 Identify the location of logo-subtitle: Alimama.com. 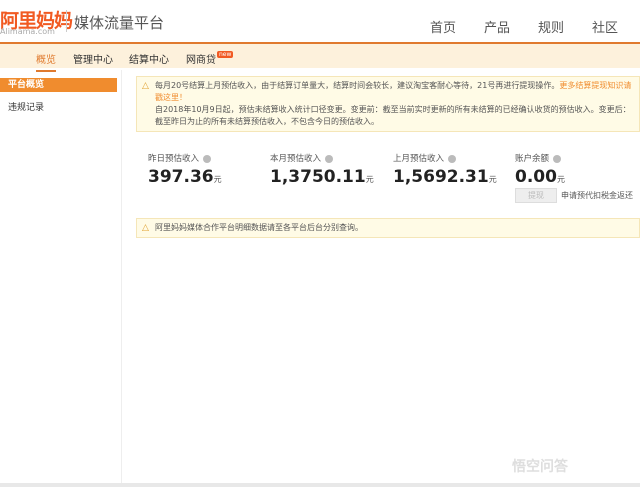
(27, 31).